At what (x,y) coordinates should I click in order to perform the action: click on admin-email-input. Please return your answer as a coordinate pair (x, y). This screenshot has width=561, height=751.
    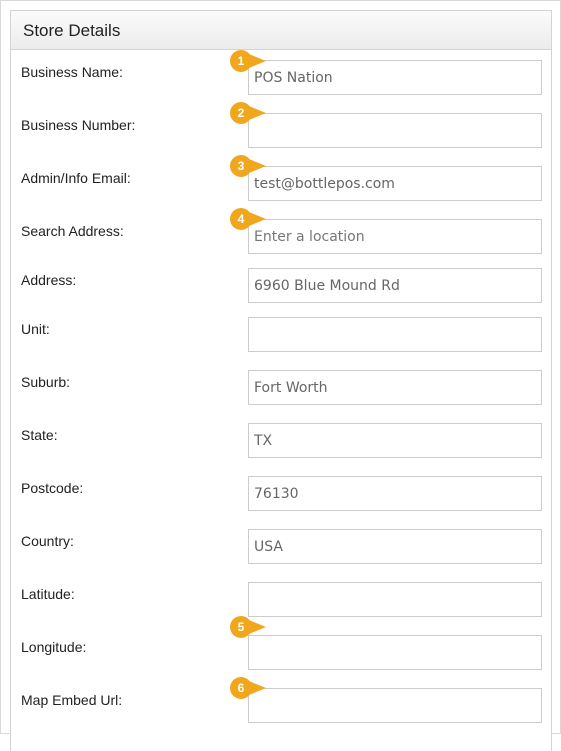
    Looking at the image, I should click on (395, 183).